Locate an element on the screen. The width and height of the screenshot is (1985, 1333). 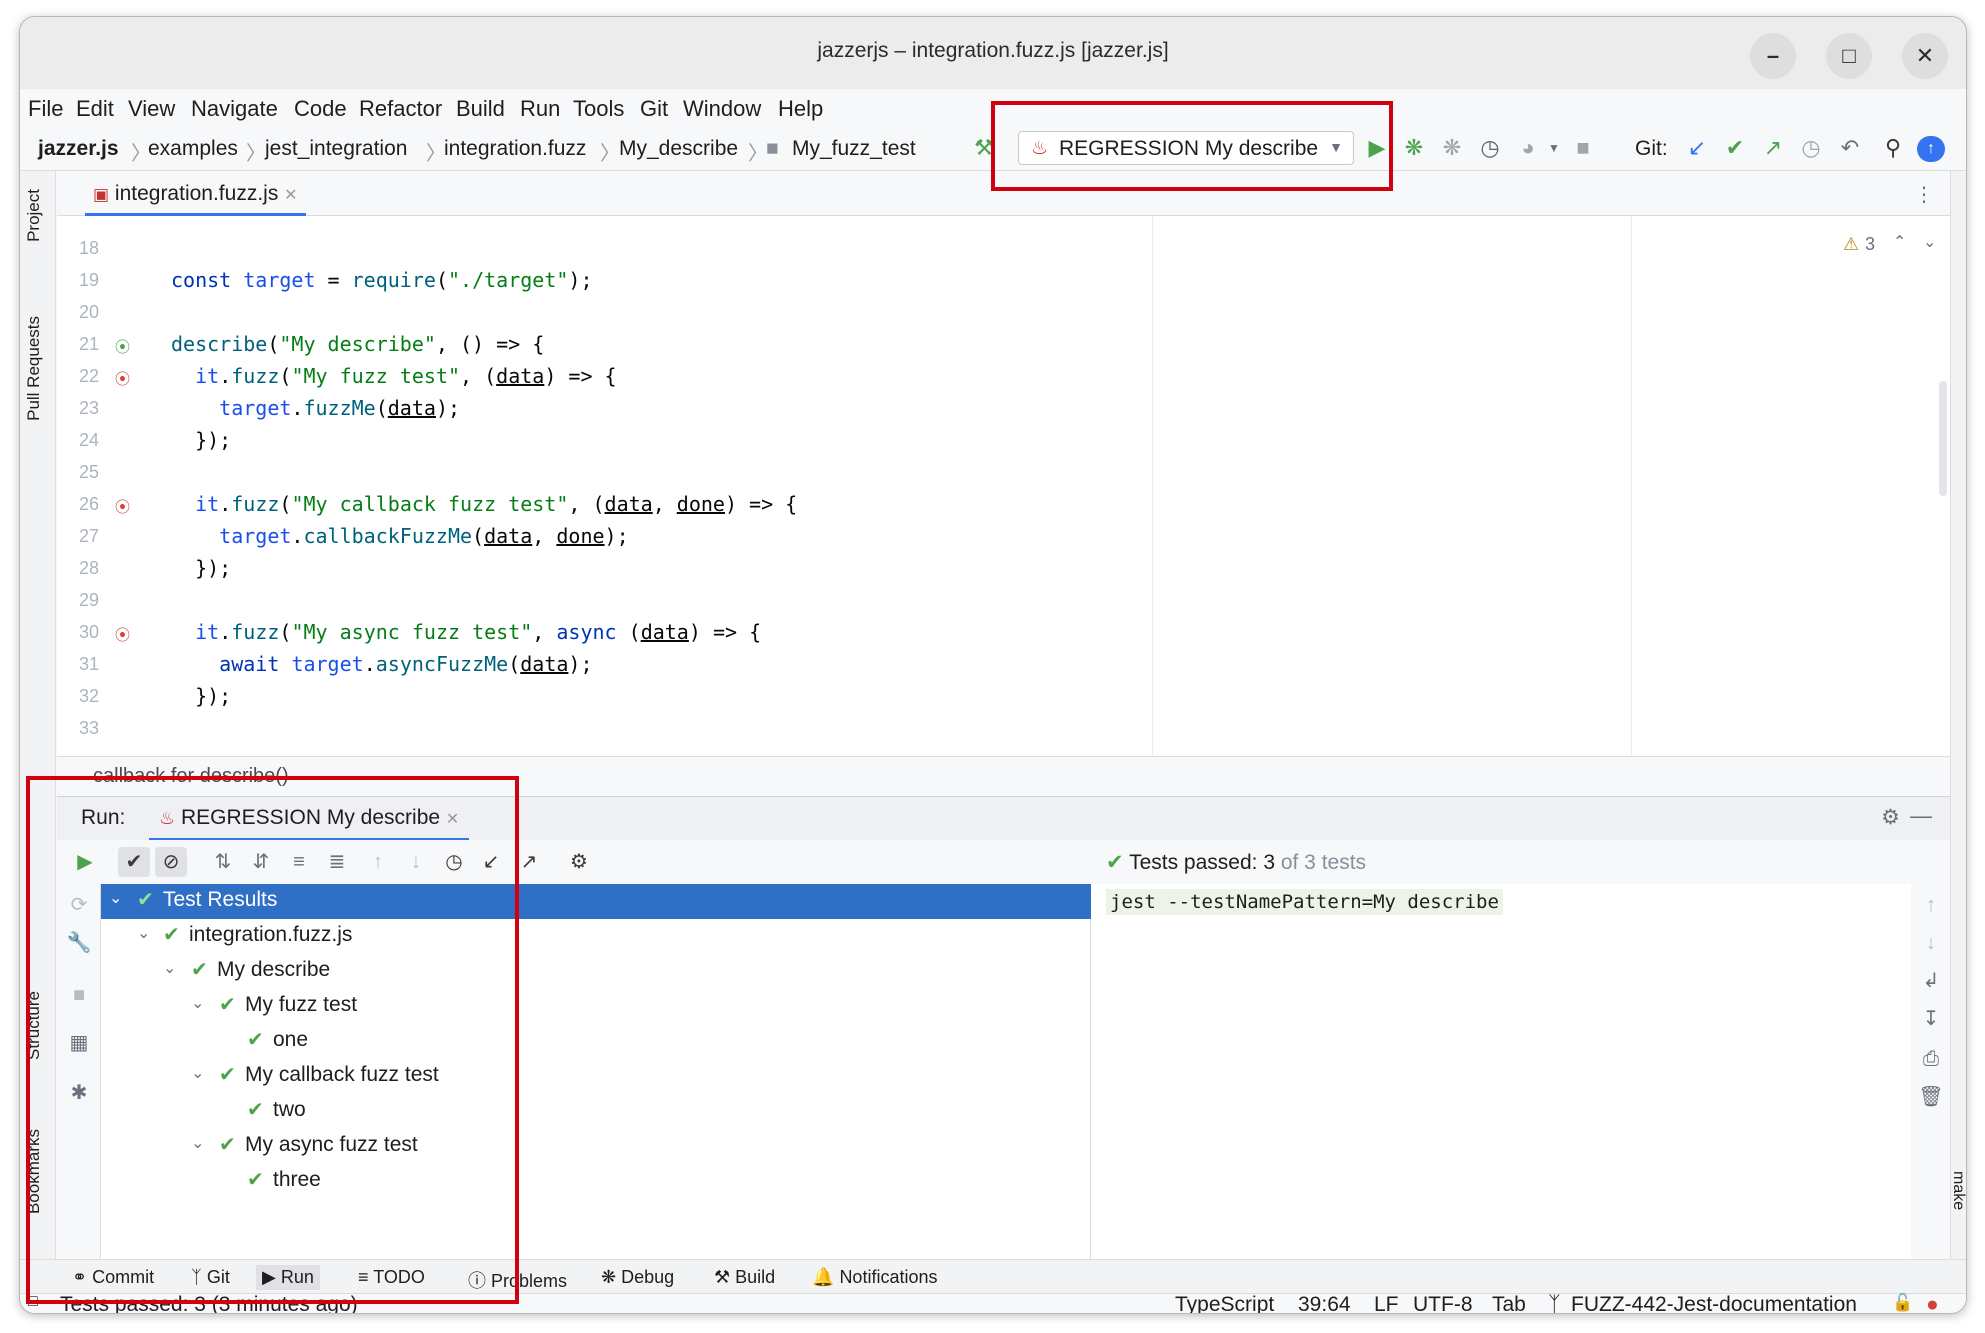
tool-tab-build: ⚒ Build is located at coordinates (744, 1277).